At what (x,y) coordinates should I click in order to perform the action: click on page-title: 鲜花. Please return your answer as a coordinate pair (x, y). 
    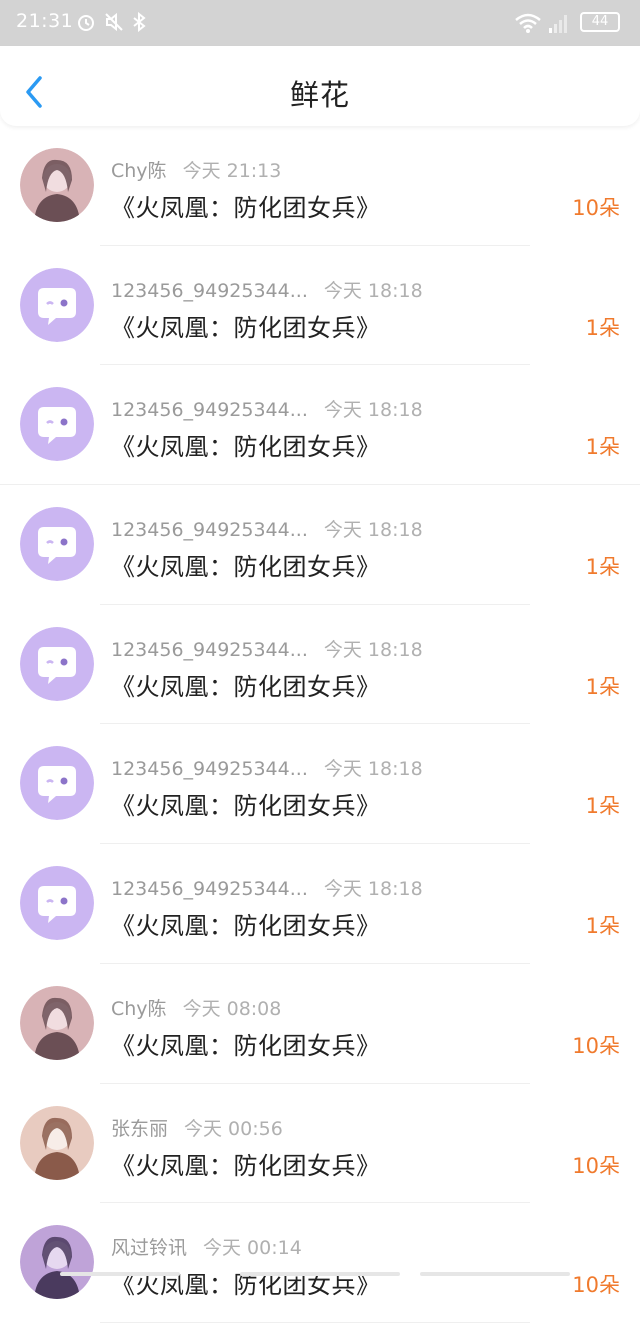
    Looking at the image, I should click on (319, 95).